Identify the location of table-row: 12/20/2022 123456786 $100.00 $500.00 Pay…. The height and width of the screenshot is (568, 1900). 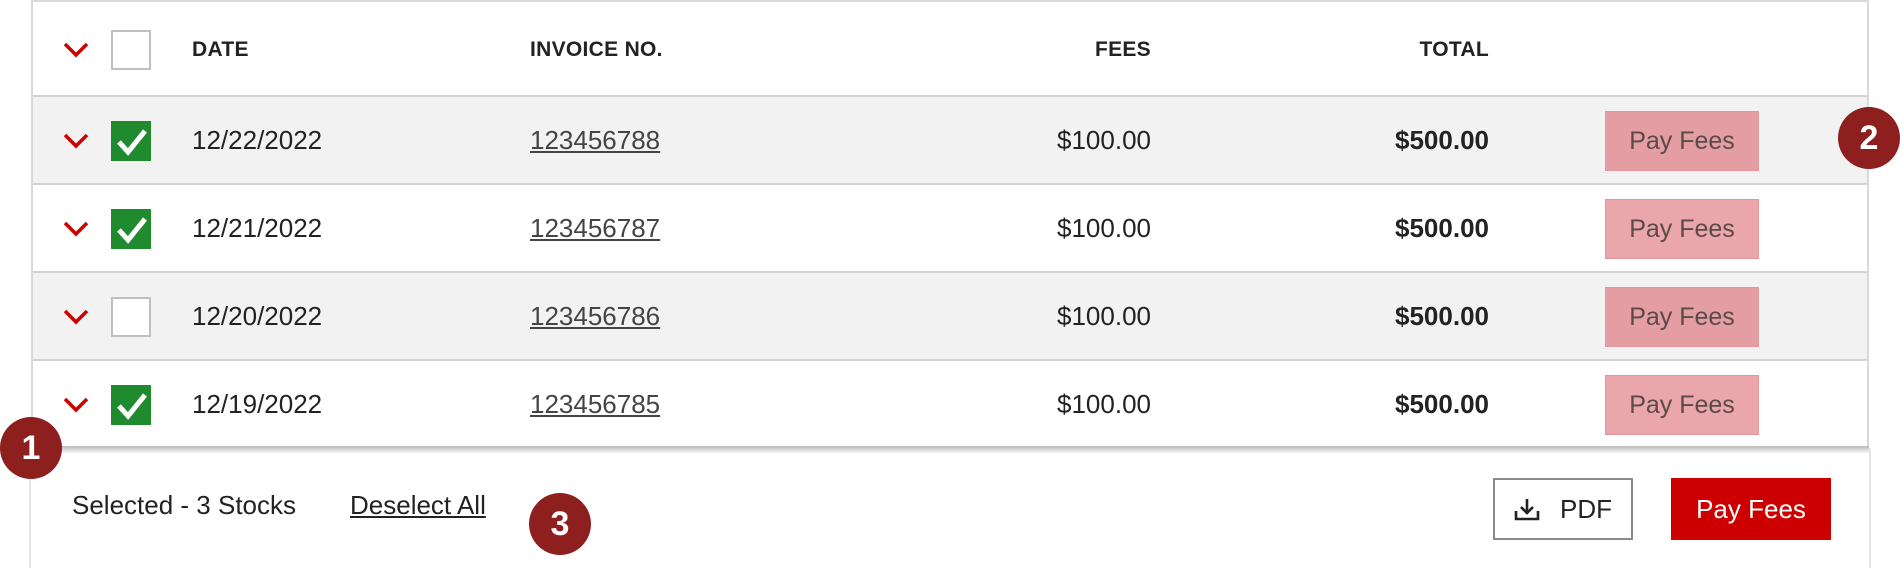
(950, 317).